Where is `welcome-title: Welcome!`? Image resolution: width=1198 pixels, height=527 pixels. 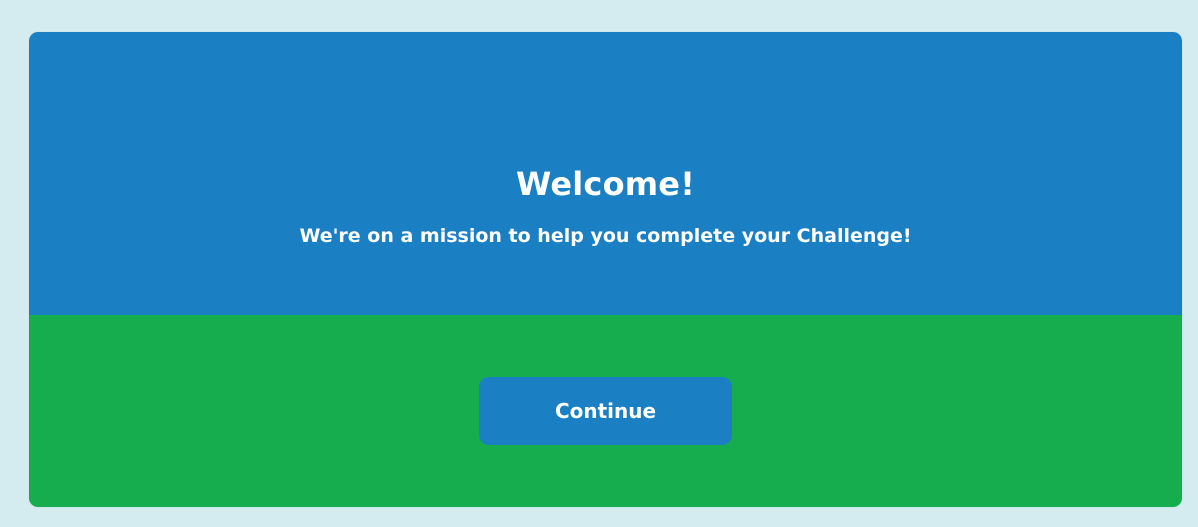
welcome-title: Welcome! is located at coordinates (605, 184).